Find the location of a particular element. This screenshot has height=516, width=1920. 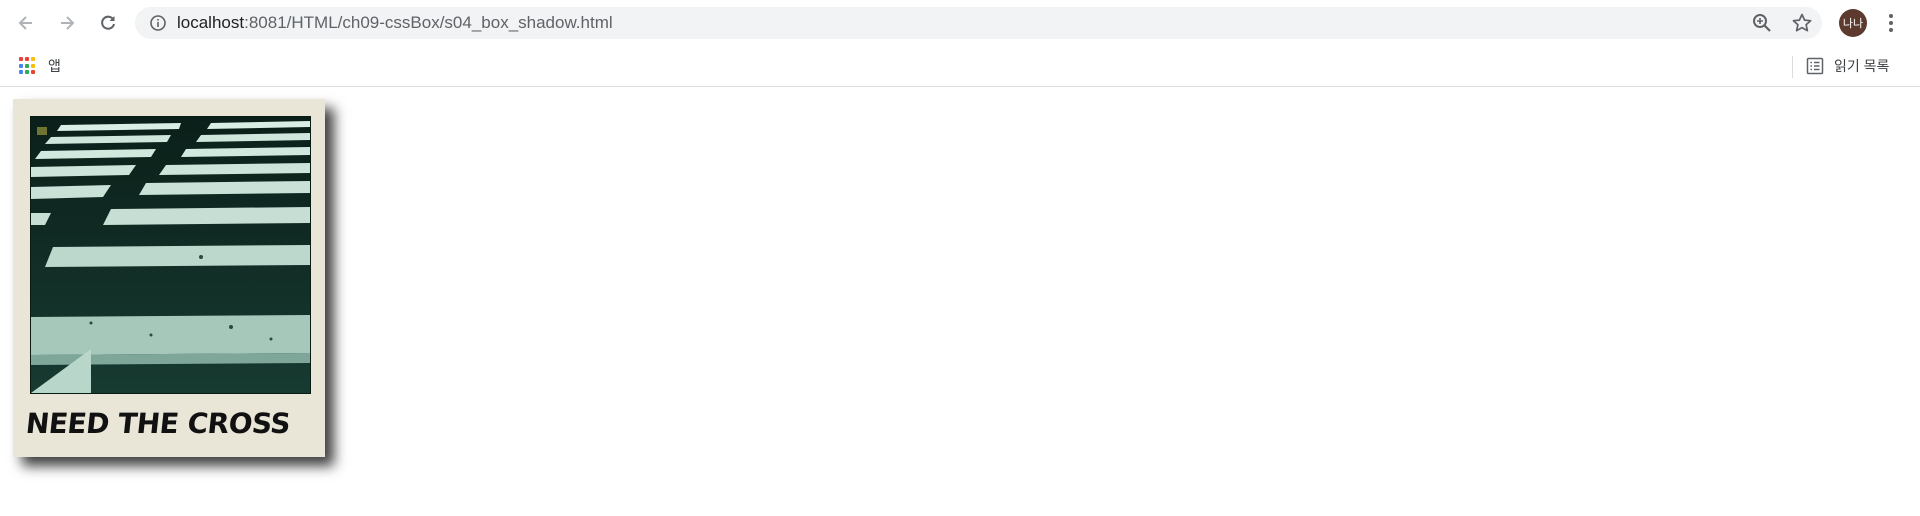

bookmarks-bar: 앱 읽기 목록 is located at coordinates (960, 66).